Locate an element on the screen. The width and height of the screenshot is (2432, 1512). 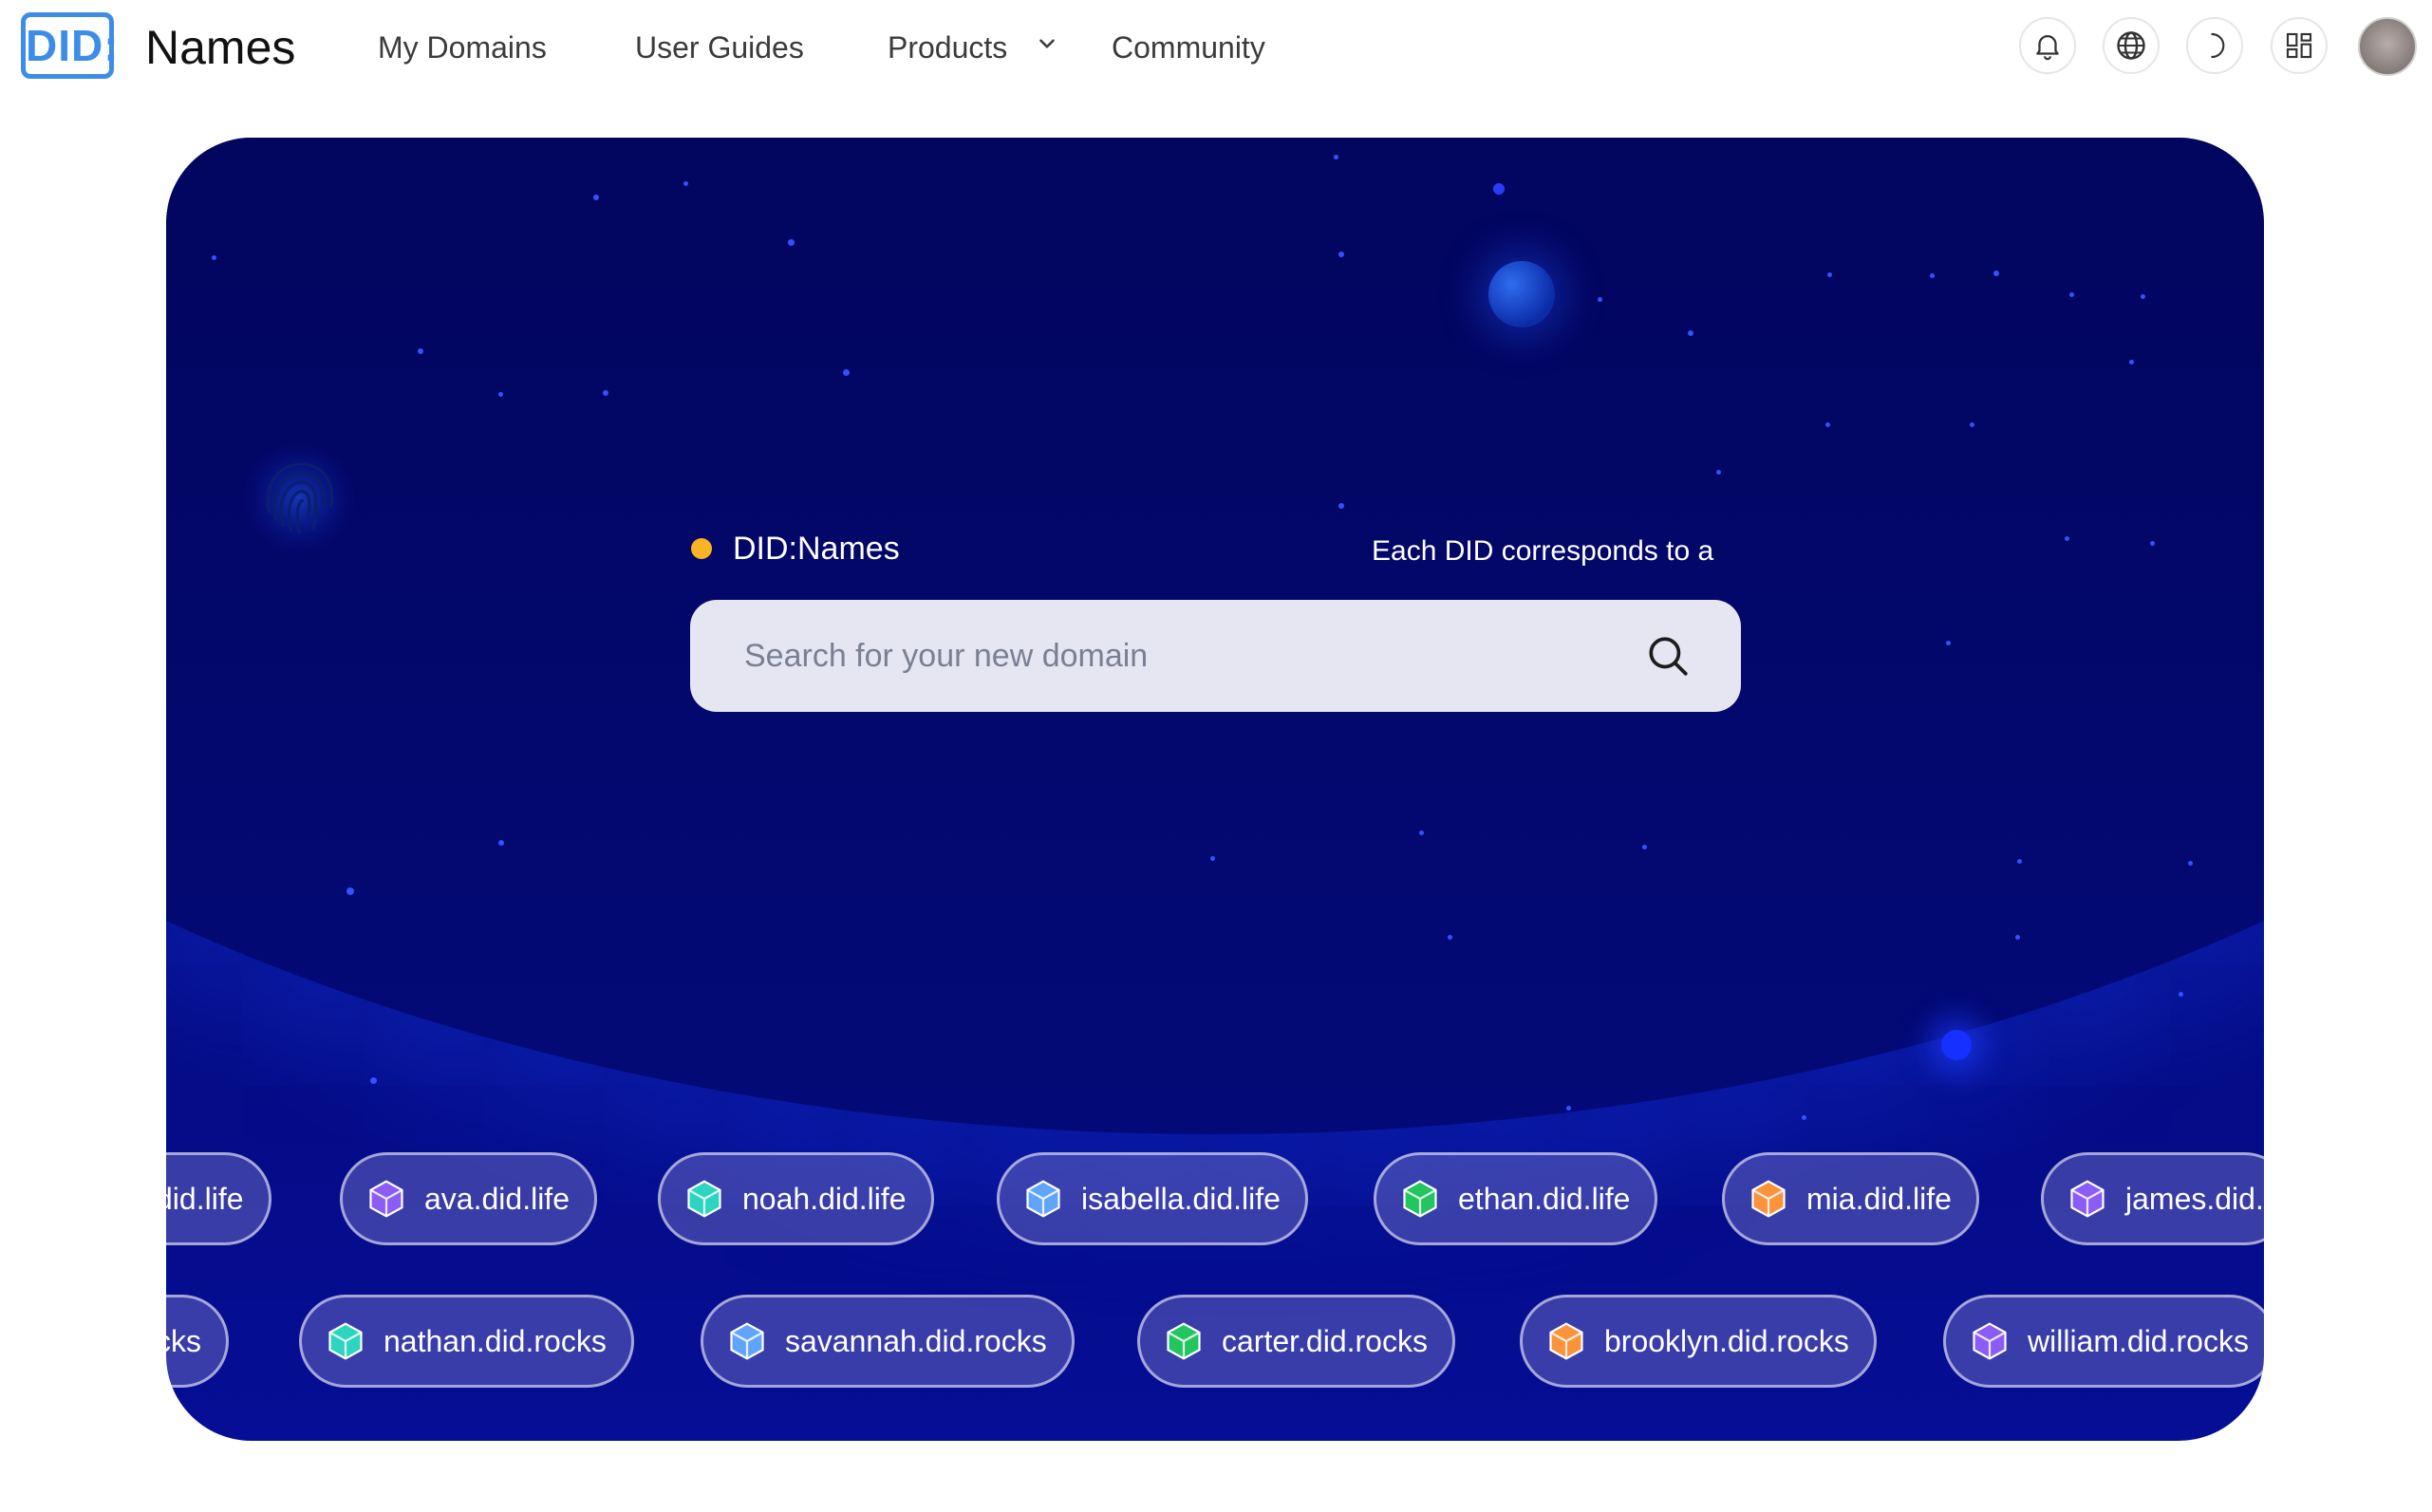
domain-chip: ava.did.life is located at coordinates (468, 1198).